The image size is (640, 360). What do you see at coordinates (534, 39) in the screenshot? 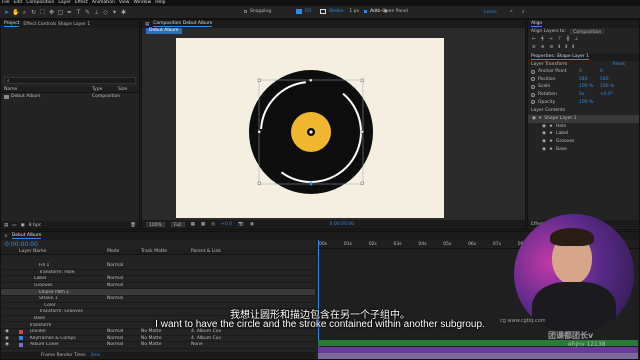
I see `align-left-icon: ⊢` at bounding box center [534, 39].